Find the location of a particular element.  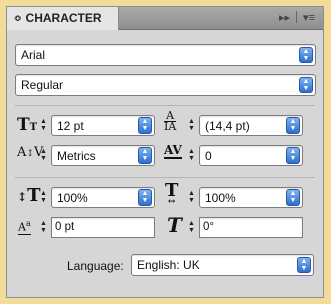

font-size-dropdown-button: ▲ ▼ is located at coordinates (145, 125).